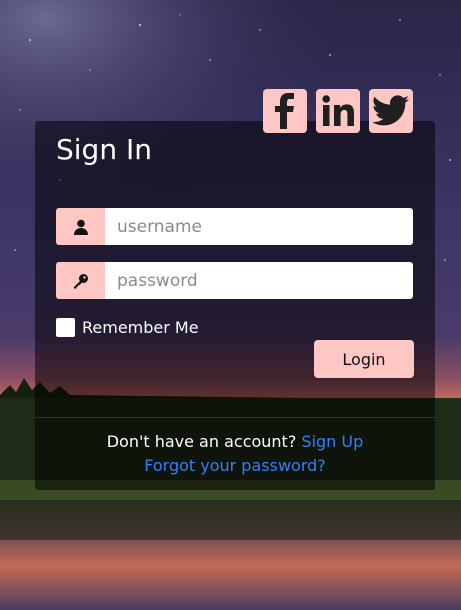 This screenshot has height=610, width=461. What do you see at coordinates (364, 359) in the screenshot?
I see `login-button: Login` at bounding box center [364, 359].